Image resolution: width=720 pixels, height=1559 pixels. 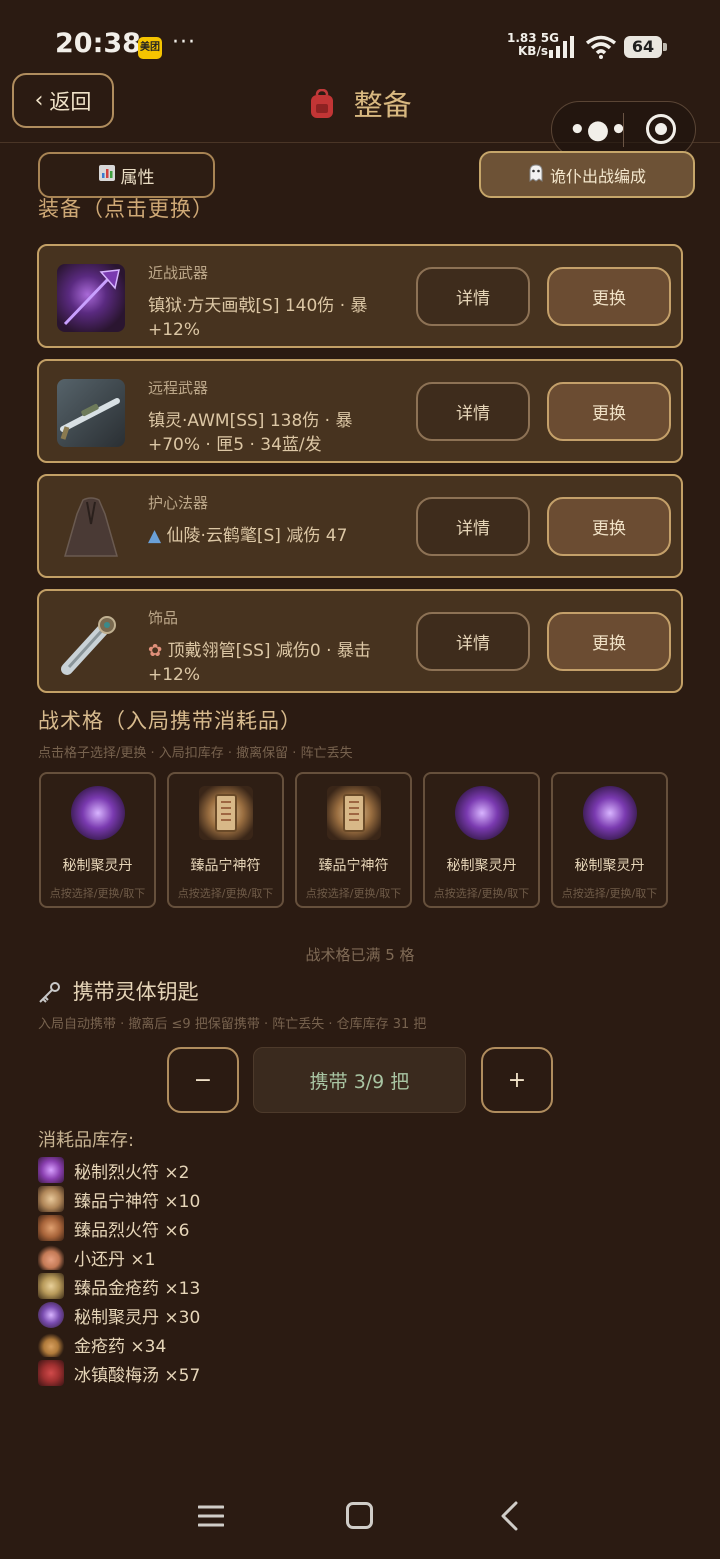 I want to click on equipment-category: 远程武器, so click(x=178, y=388).